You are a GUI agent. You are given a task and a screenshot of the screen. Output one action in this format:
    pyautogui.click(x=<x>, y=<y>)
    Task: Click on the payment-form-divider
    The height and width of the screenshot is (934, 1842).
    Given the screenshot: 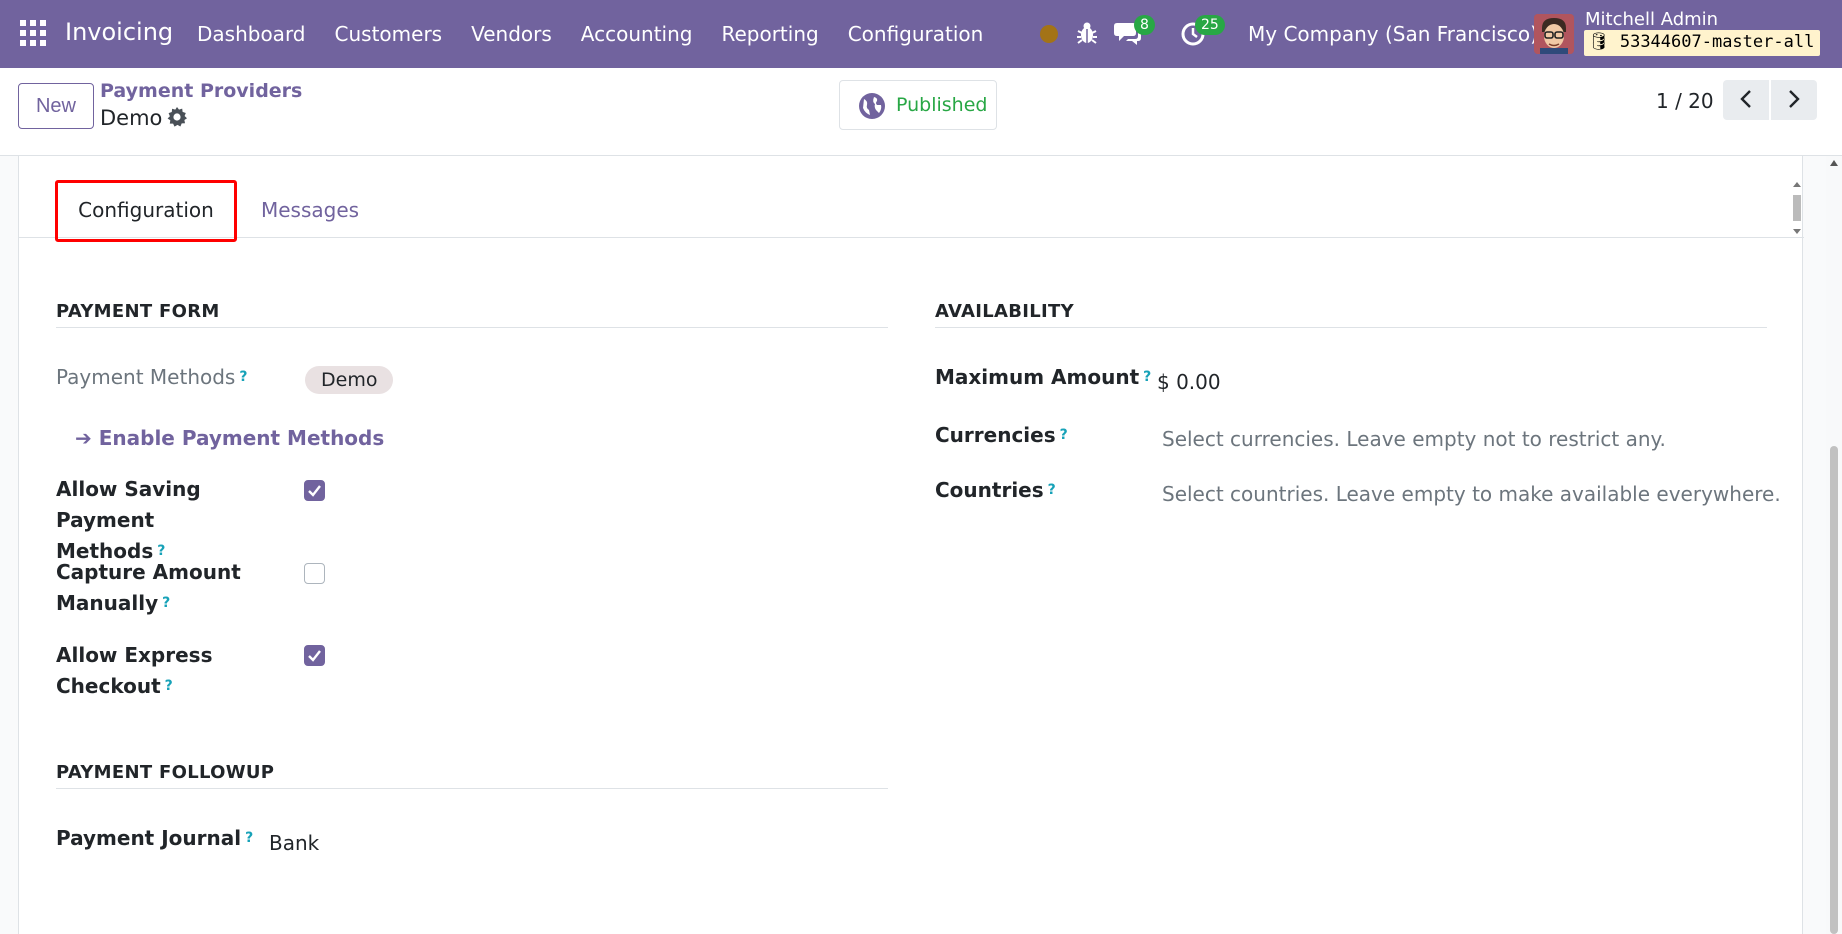 What is the action you would take?
    pyautogui.click(x=472, y=327)
    